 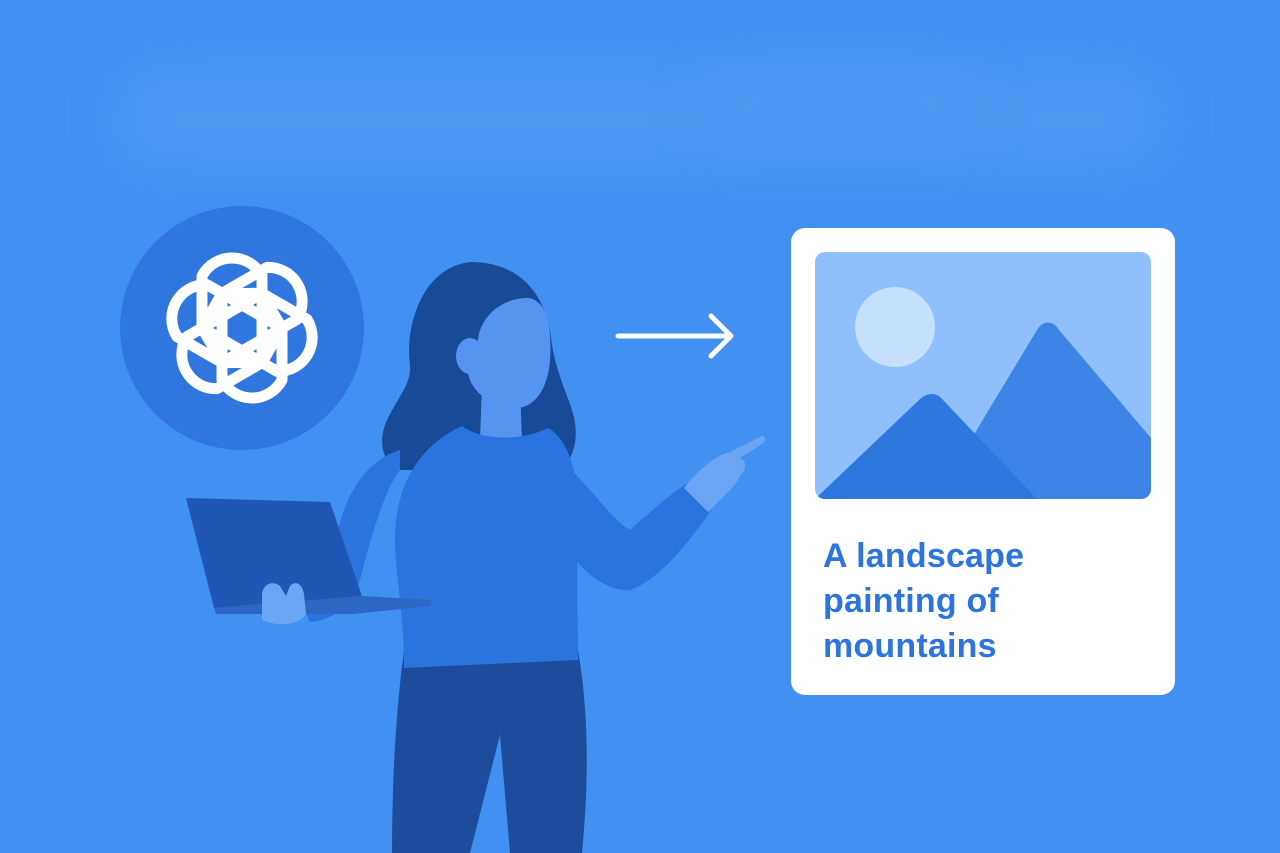 I want to click on sweater, so click(x=486, y=547).